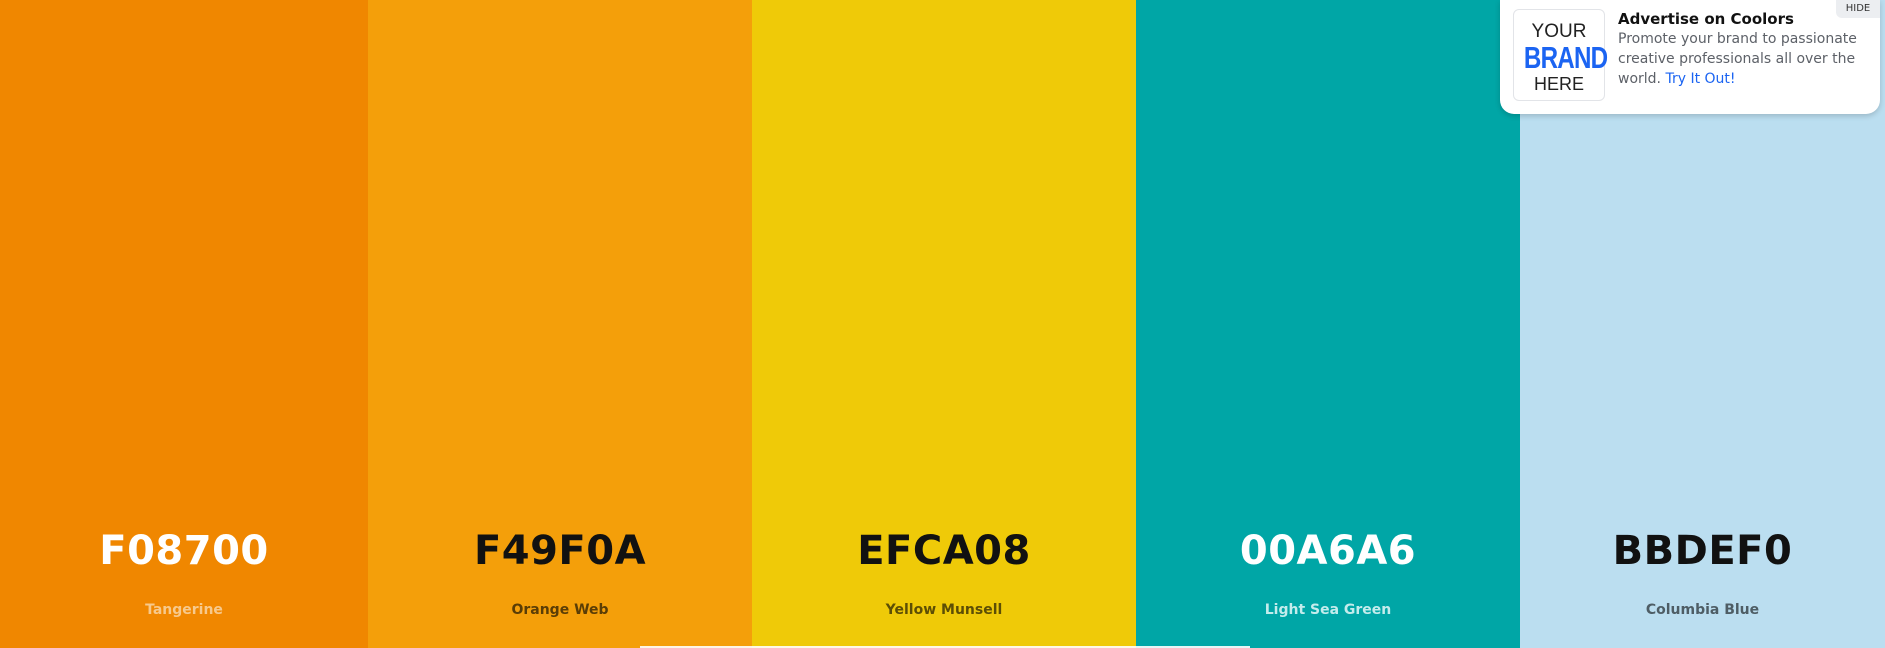 Image resolution: width=1885 pixels, height=648 pixels. What do you see at coordinates (944, 551) in the screenshot?
I see `swatch-hex-code: EFCA08` at bounding box center [944, 551].